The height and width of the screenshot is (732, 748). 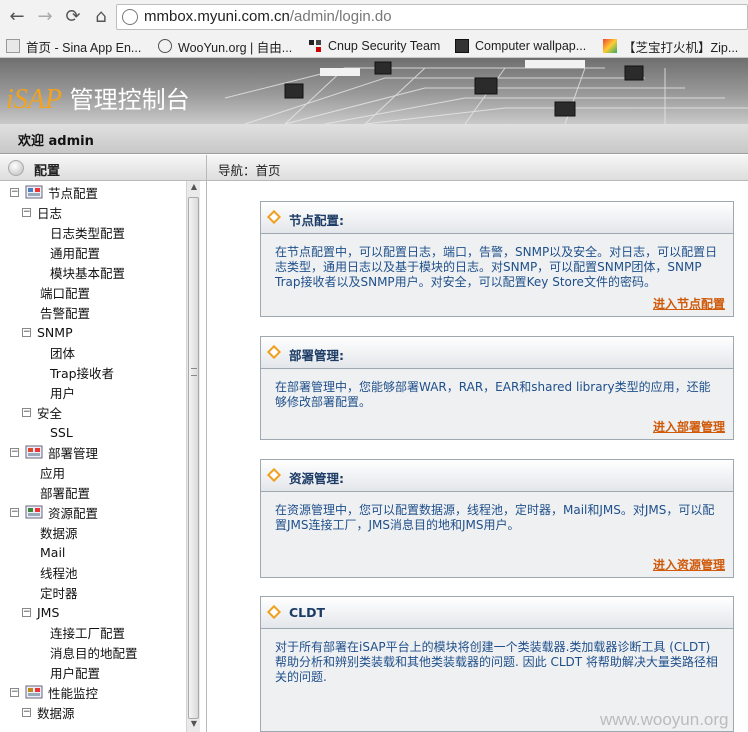 I want to click on tree-item-label: 线程池, so click(x=59, y=573).